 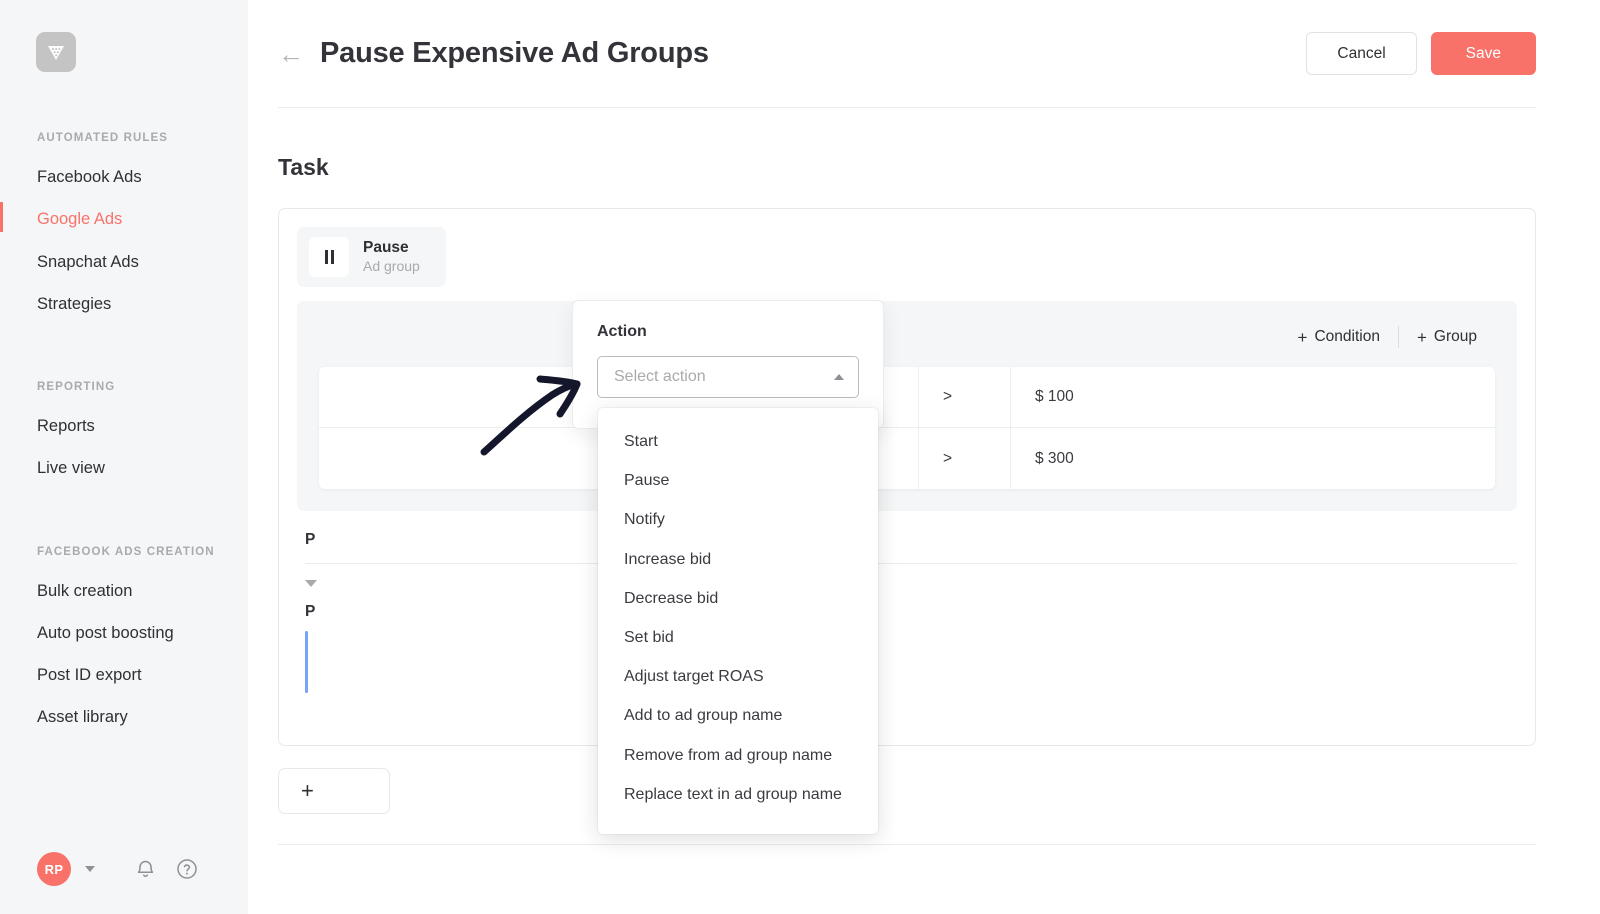 What do you see at coordinates (124, 36) in the screenshot?
I see `logo-container` at bounding box center [124, 36].